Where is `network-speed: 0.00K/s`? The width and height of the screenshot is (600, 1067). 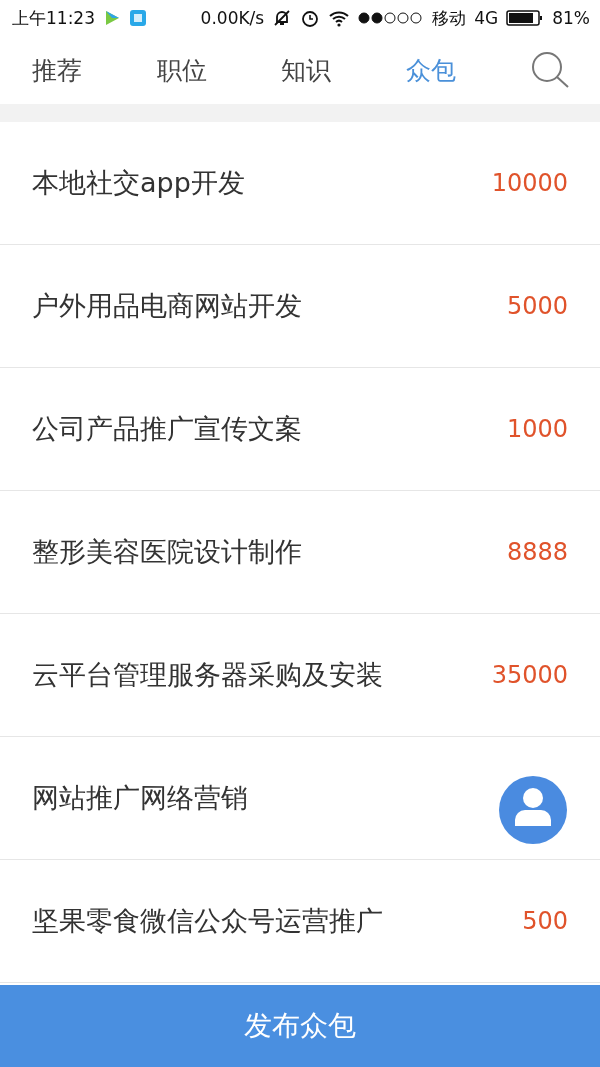 network-speed: 0.00K/s is located at coordinates (232, 18).